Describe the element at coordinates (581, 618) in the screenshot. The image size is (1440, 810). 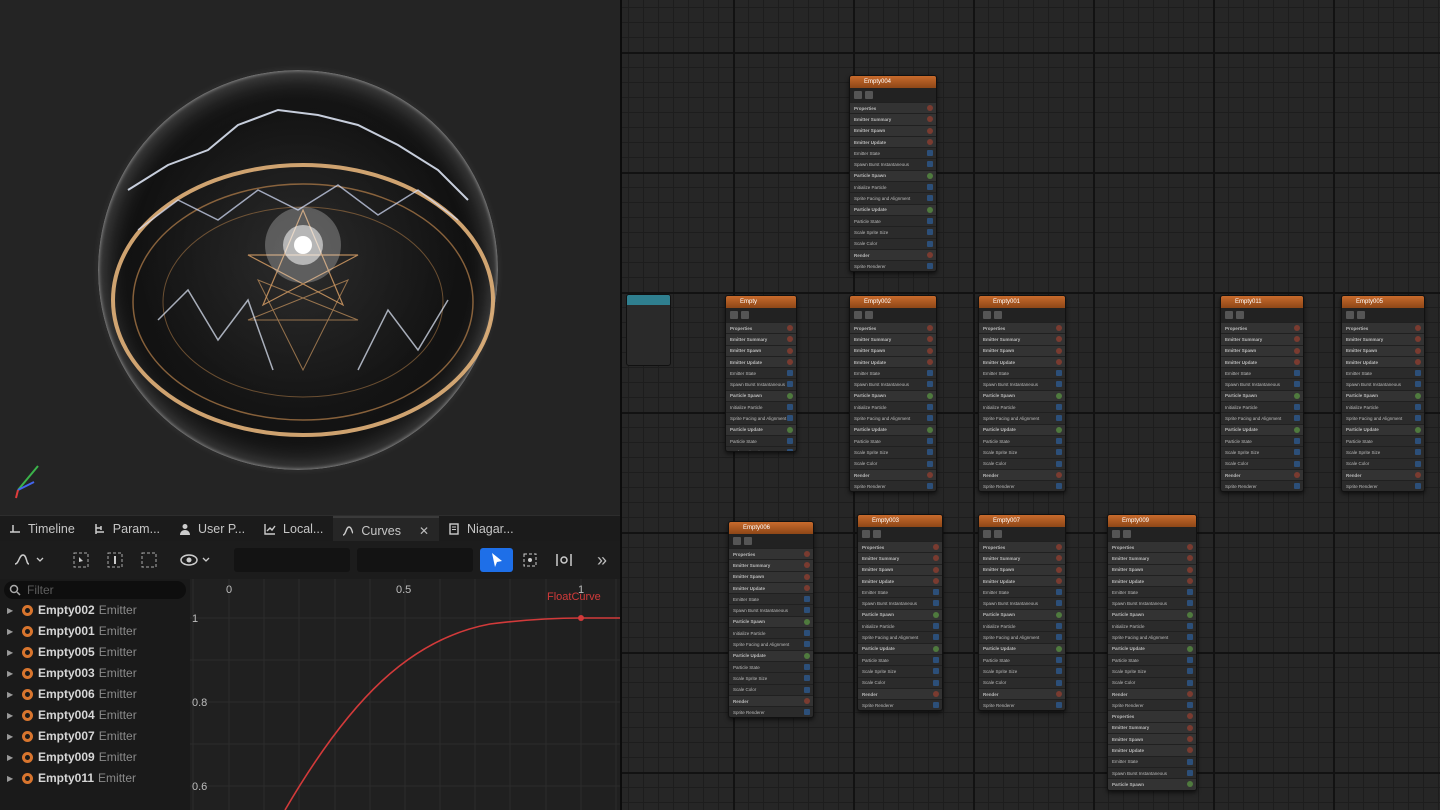
I see `curve-key` at that location.